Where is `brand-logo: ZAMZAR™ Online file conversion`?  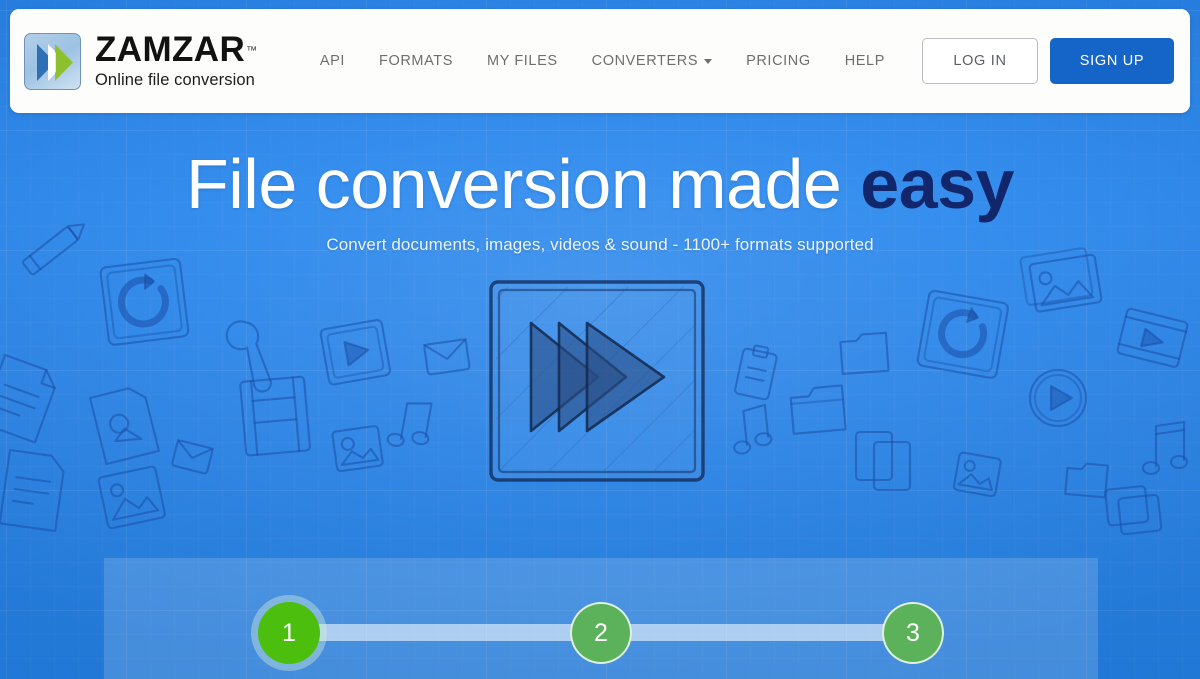 brand-logo: ZAMZAR™ Online file conversion is located at coordinates (140, 61).